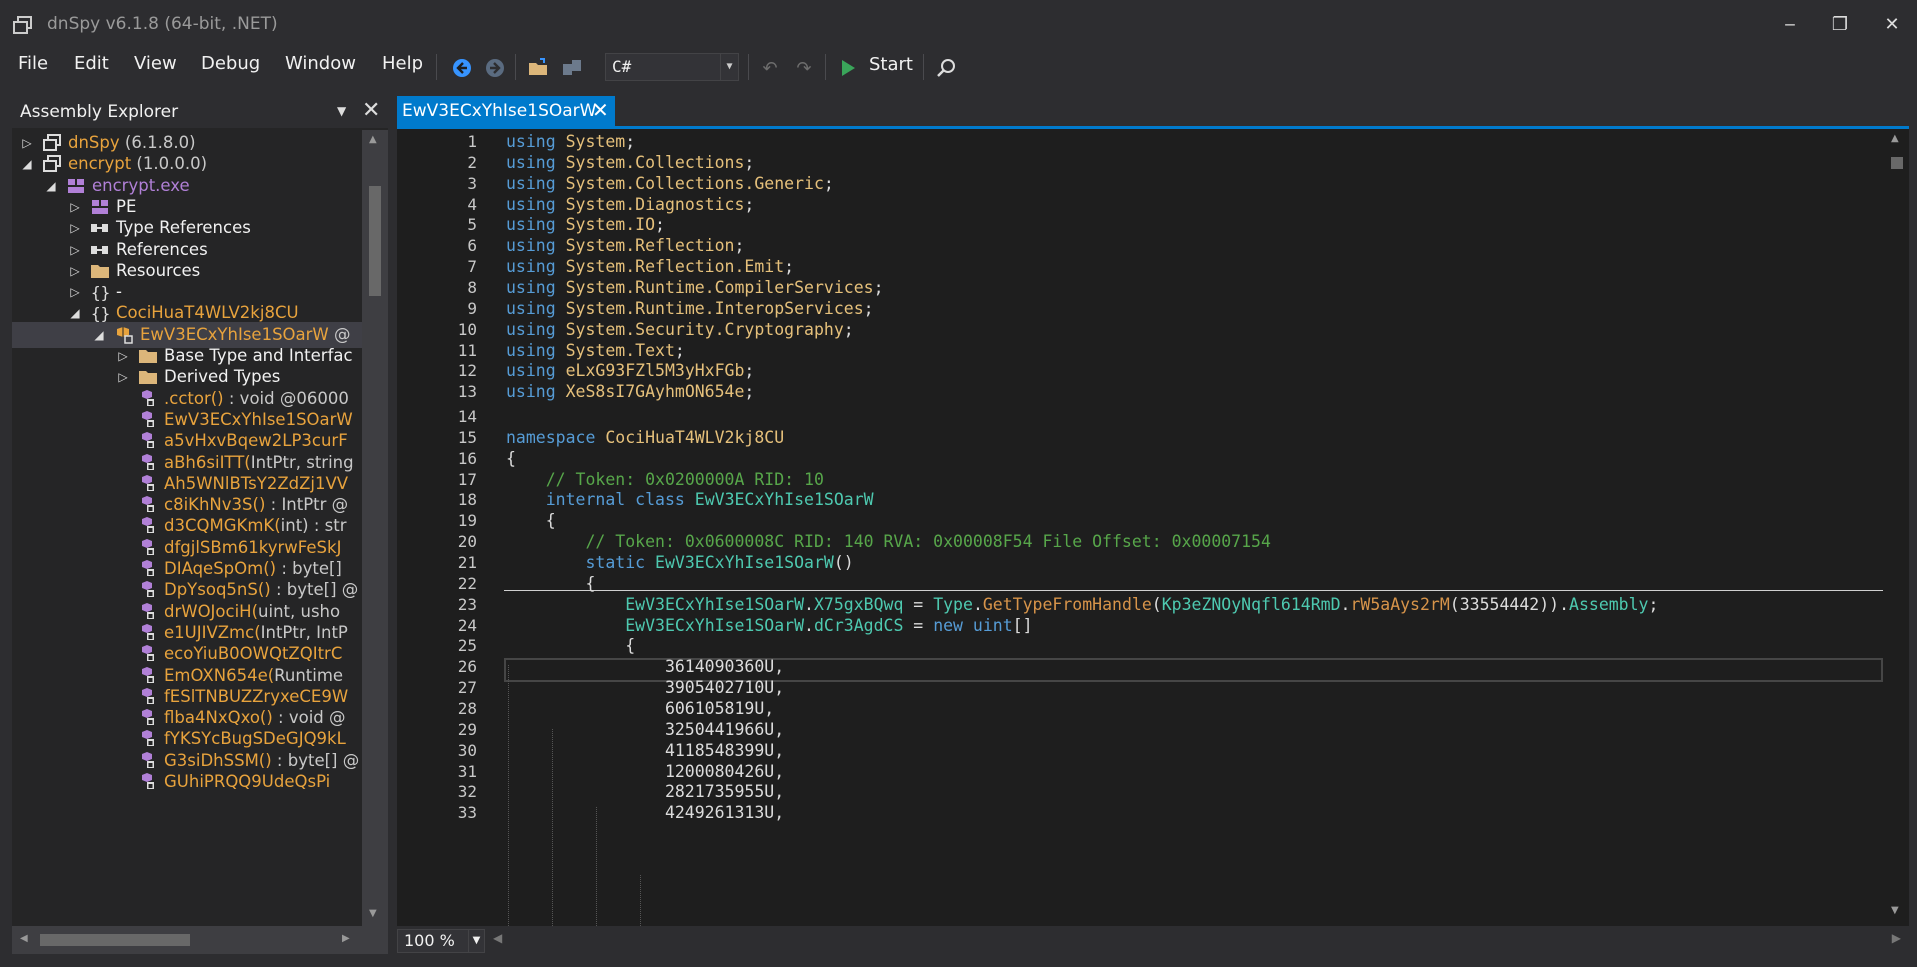  Describe the element at coordinates (645, 812) in the screenshot. I see `code-line: 4249261313U,` at that location.